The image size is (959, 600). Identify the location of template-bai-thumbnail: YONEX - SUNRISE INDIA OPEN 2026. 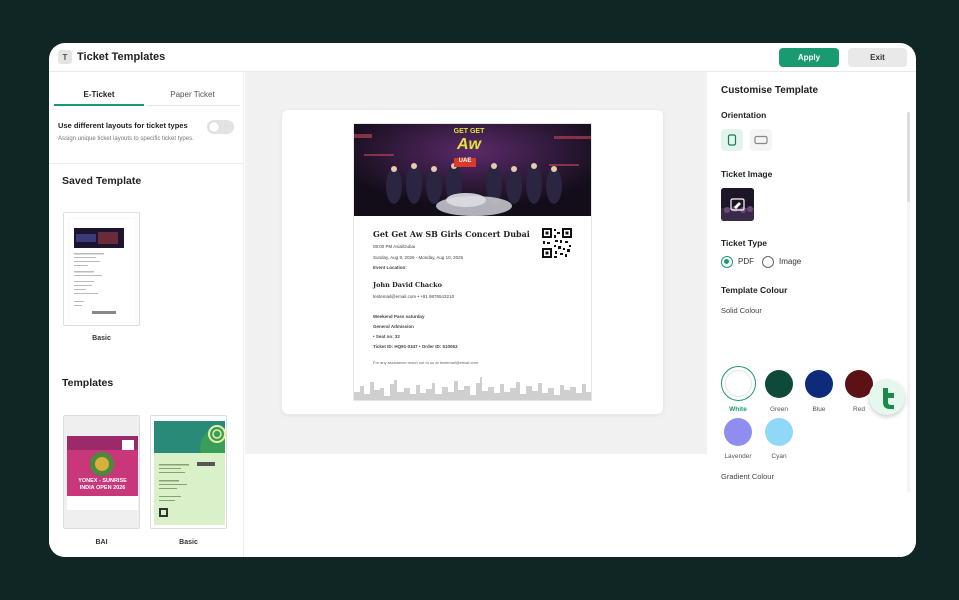
(101, 472).